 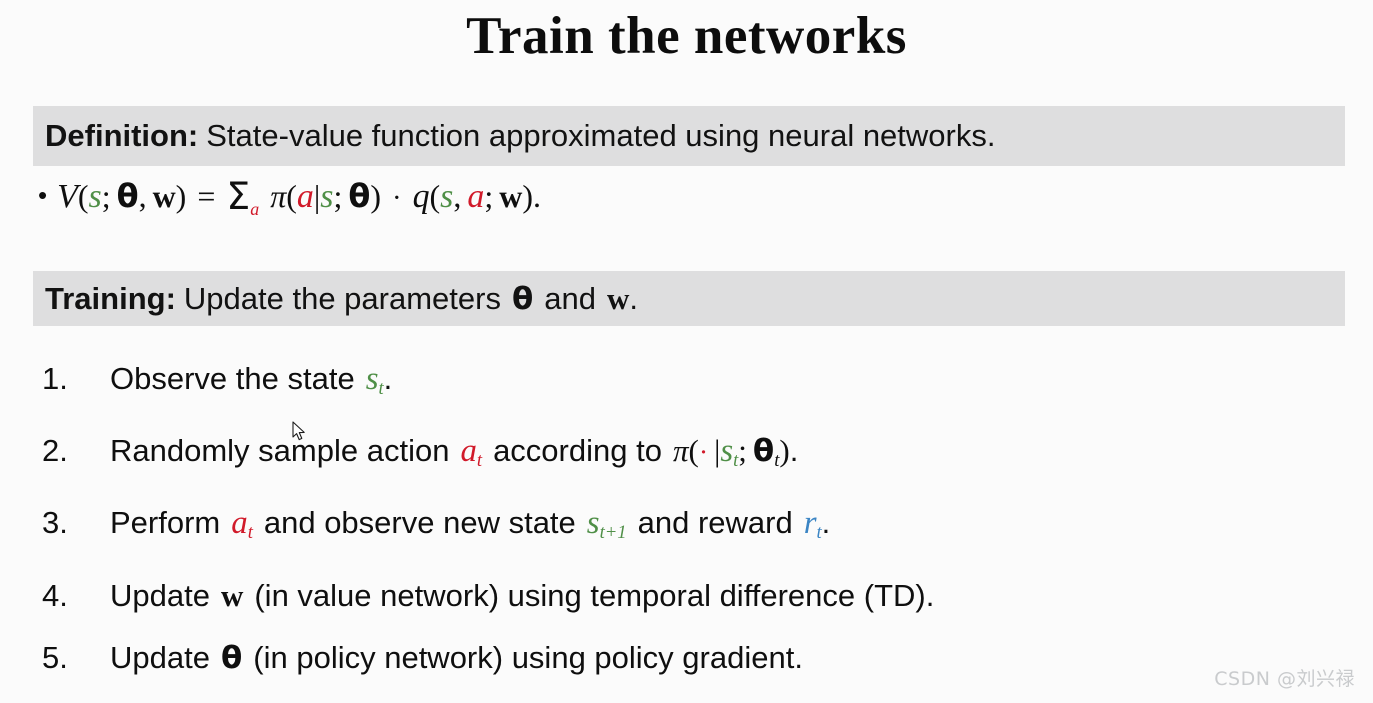 What do you see at coordinates (715, 523) in the screenshot?
I see `step3-text-c: and reward` at bounding box center [715, 523].